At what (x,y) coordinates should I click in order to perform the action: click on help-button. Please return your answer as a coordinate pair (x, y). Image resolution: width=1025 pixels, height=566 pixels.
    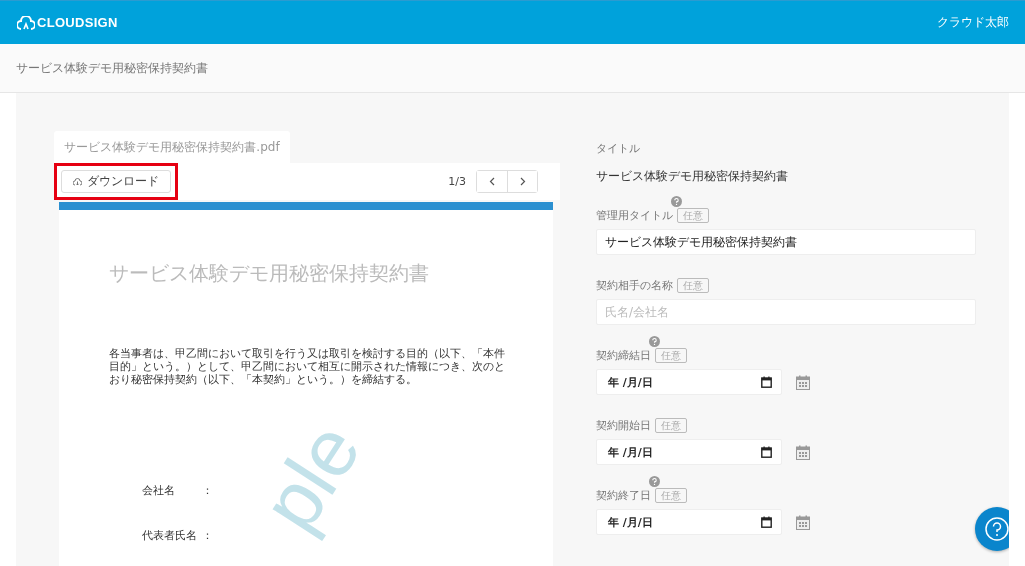
    Looking at the image, I should click on (992, 529).